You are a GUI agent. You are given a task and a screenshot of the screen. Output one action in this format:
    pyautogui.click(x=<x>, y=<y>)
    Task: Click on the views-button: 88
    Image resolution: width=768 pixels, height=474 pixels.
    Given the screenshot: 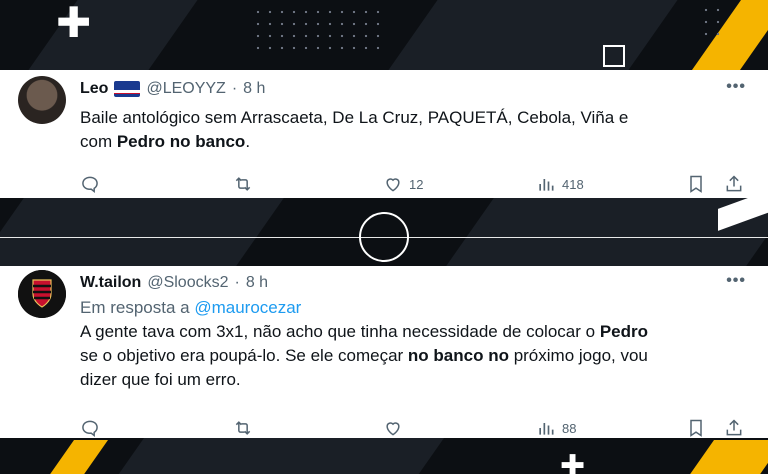 What is the action you would take?
    pyautogui.click(x=611, y=428)
    